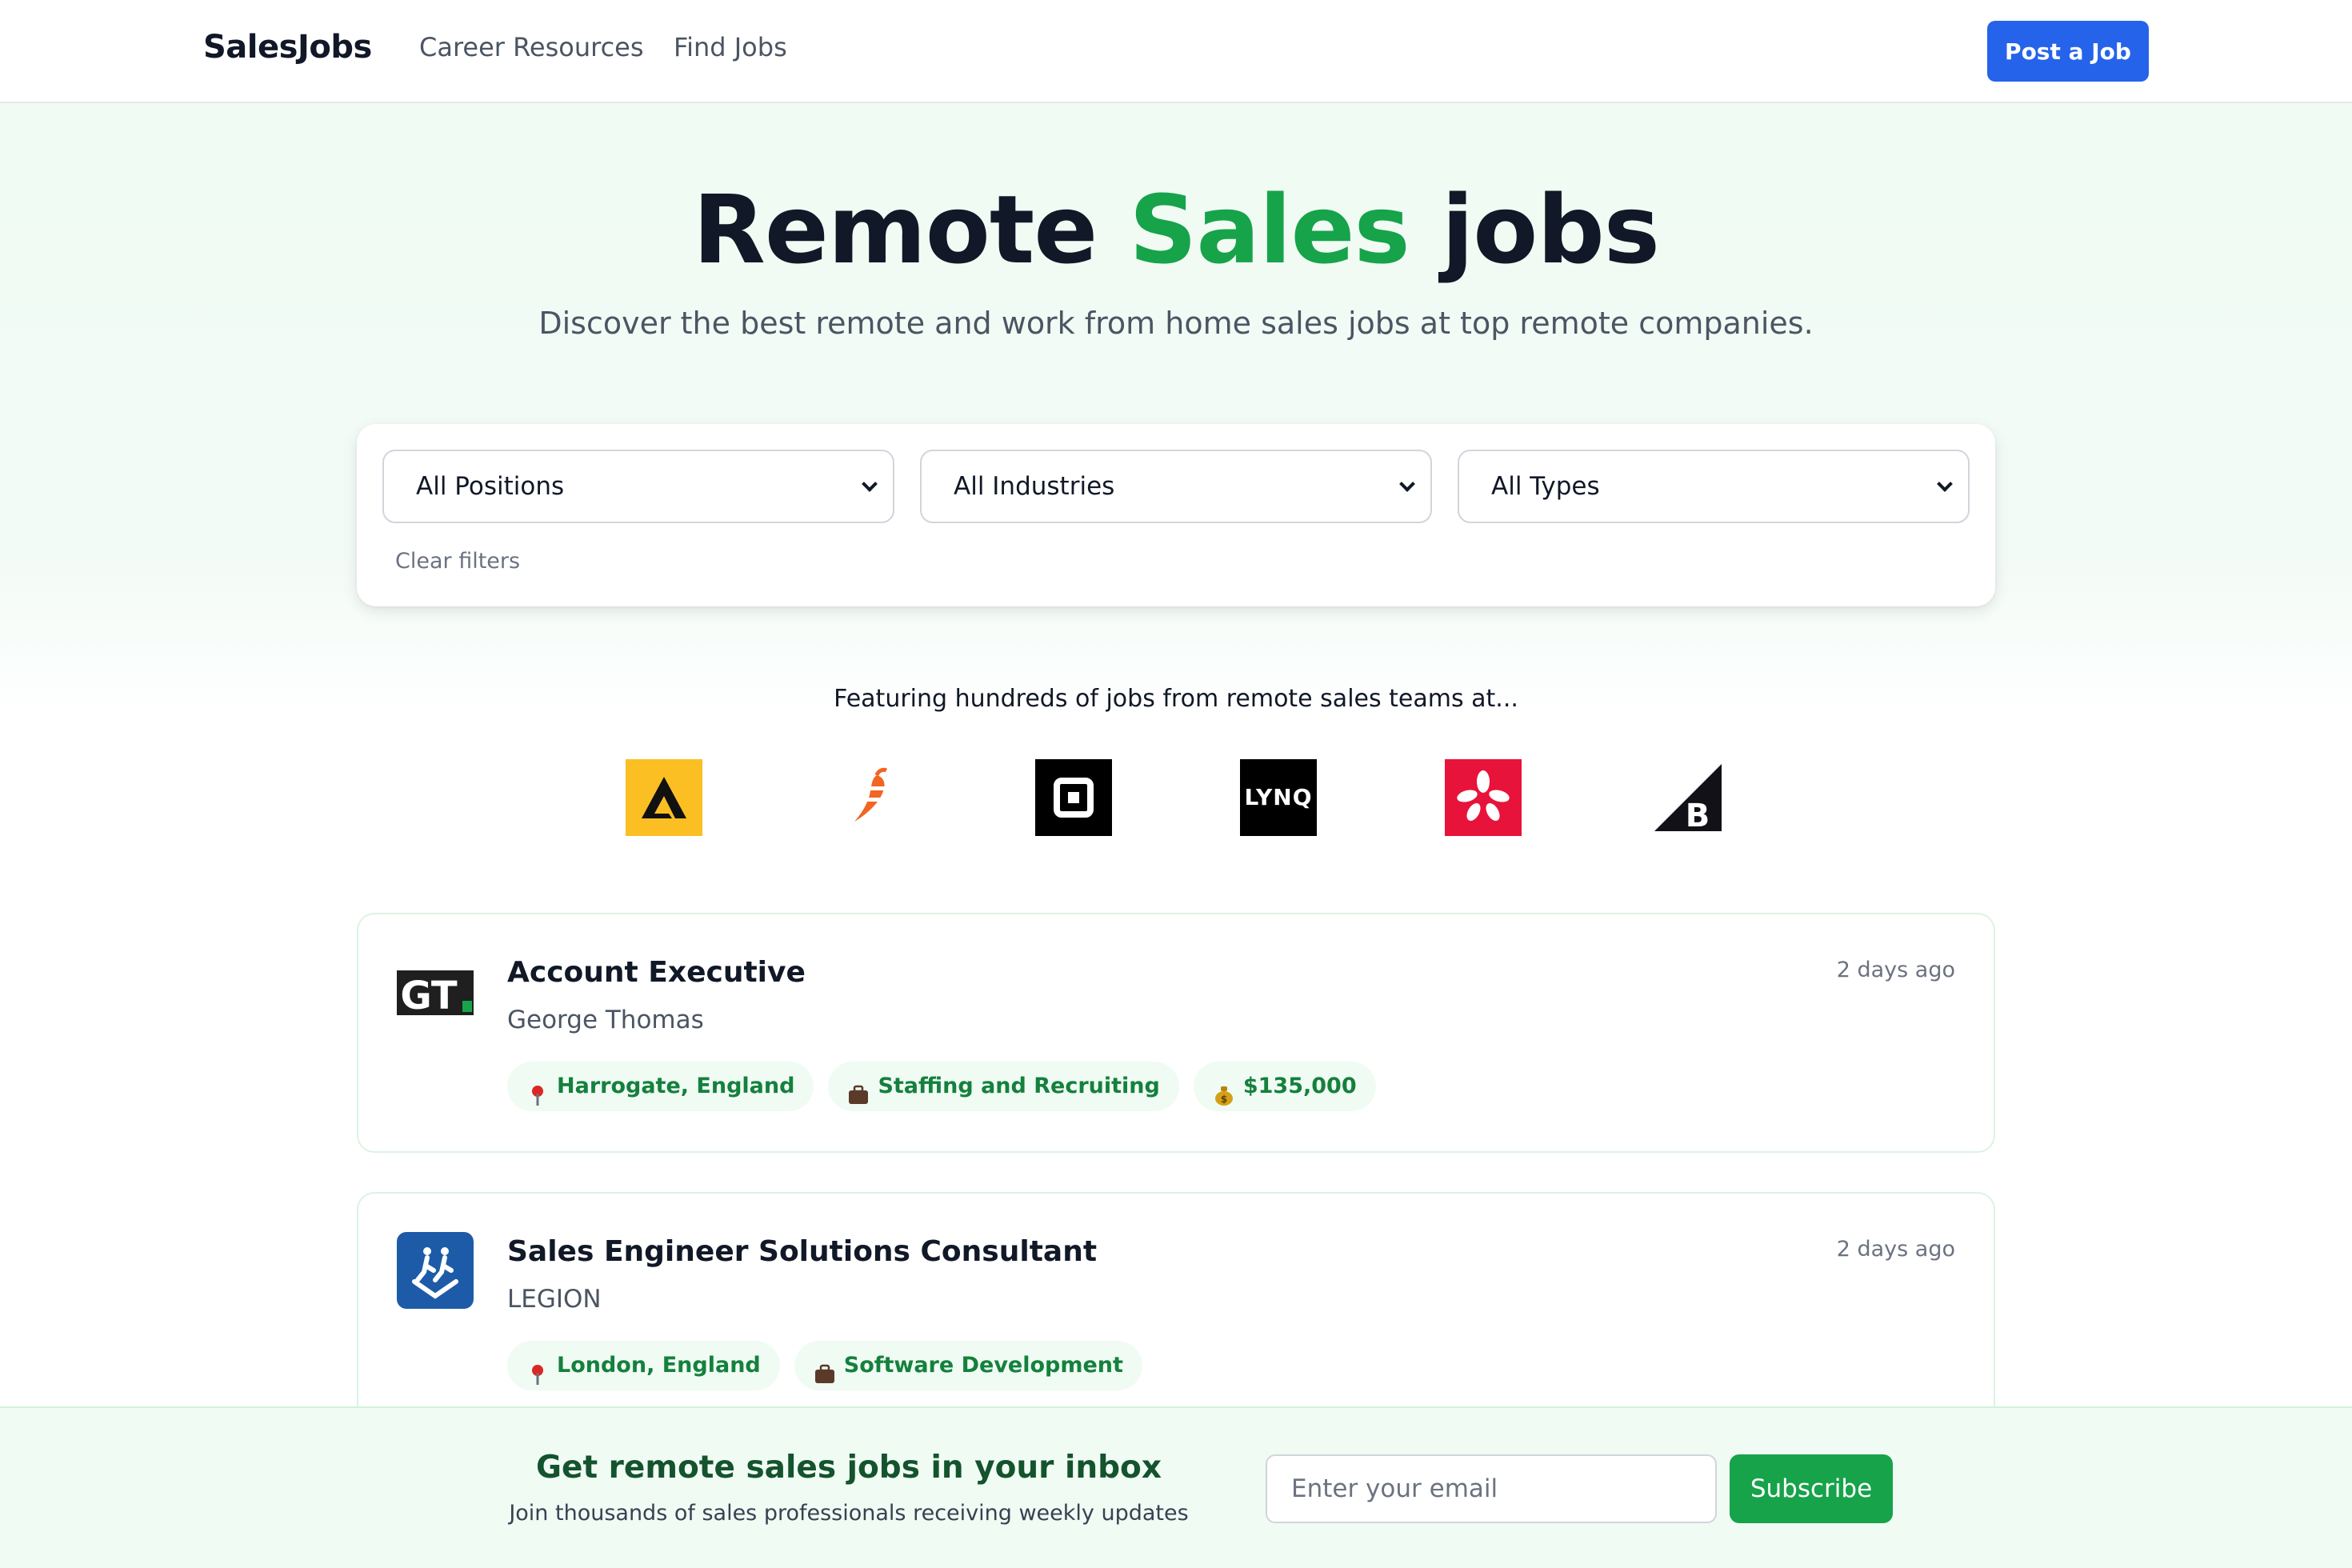 The height and width of the screenshot is (1568, 2352). What do you see at coordinates (1019, 1086) in the screenshot?
I see `industry-text: Staffing and Recruiting` at bounding box center [1019, 1086].